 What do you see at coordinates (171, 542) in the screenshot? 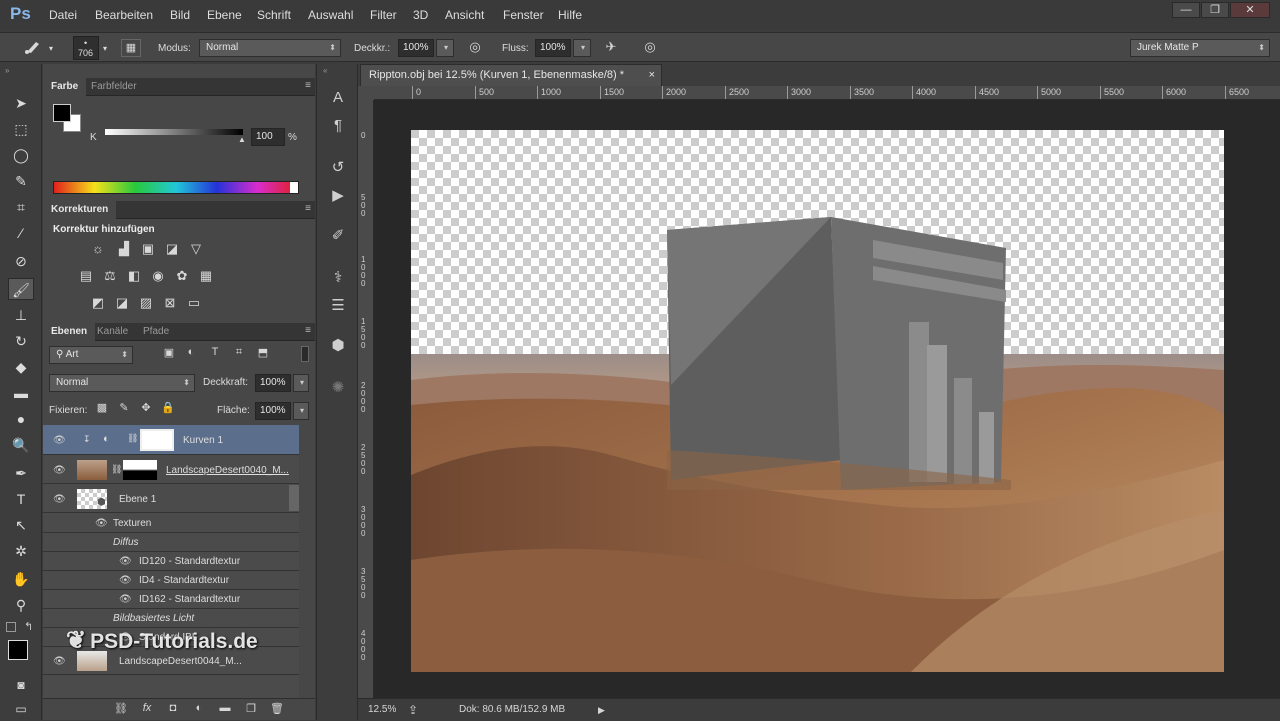
I see `layer-row-diffus: Diffus` at bounding box center [171, 542].